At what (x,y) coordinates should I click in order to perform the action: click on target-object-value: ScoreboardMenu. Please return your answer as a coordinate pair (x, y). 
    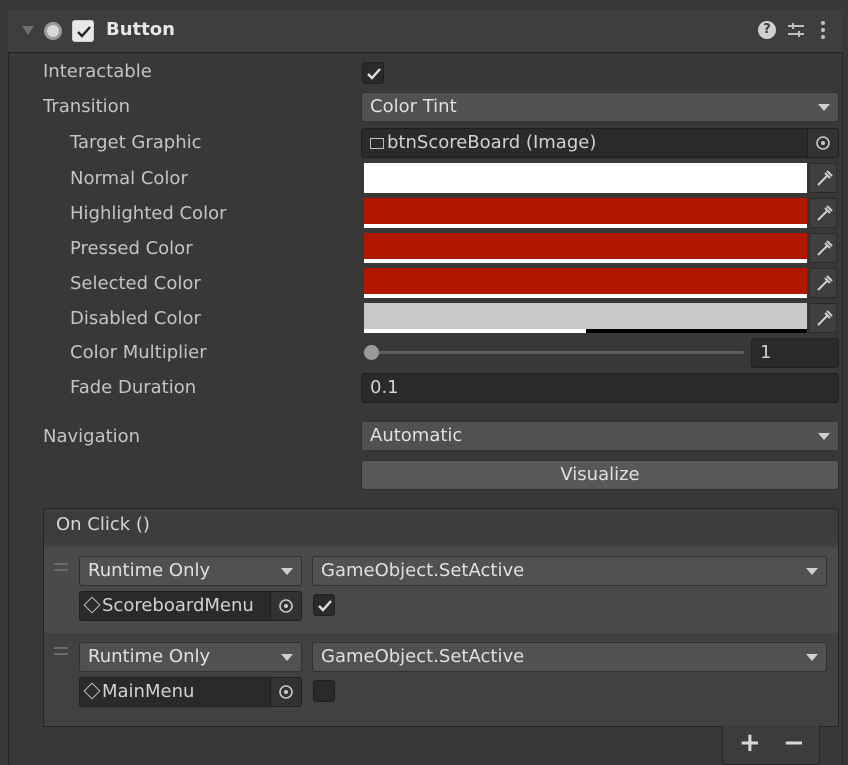
    Looking at the image, I should click on (178, 605).